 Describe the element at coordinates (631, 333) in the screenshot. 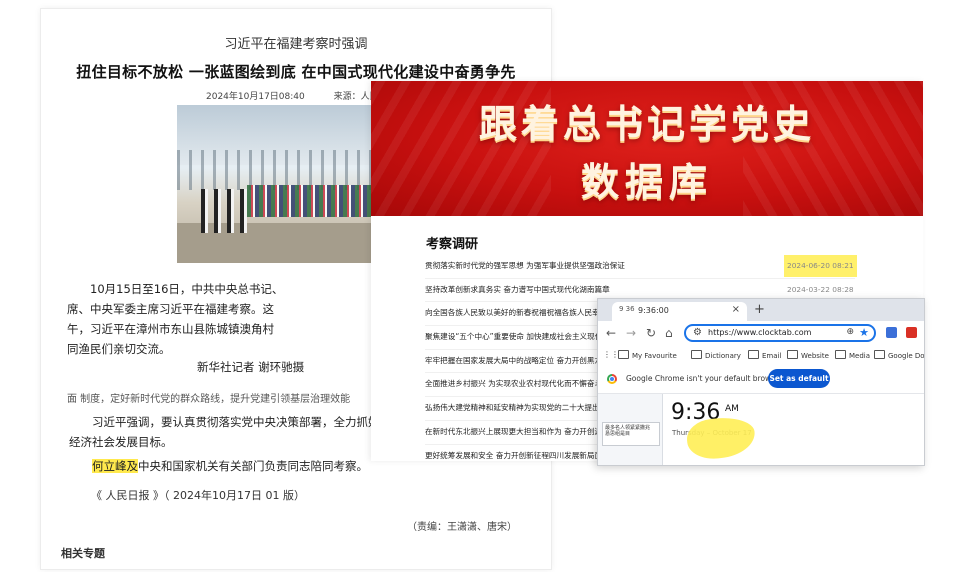

I see `forward-arrow-icon: →` at that location.